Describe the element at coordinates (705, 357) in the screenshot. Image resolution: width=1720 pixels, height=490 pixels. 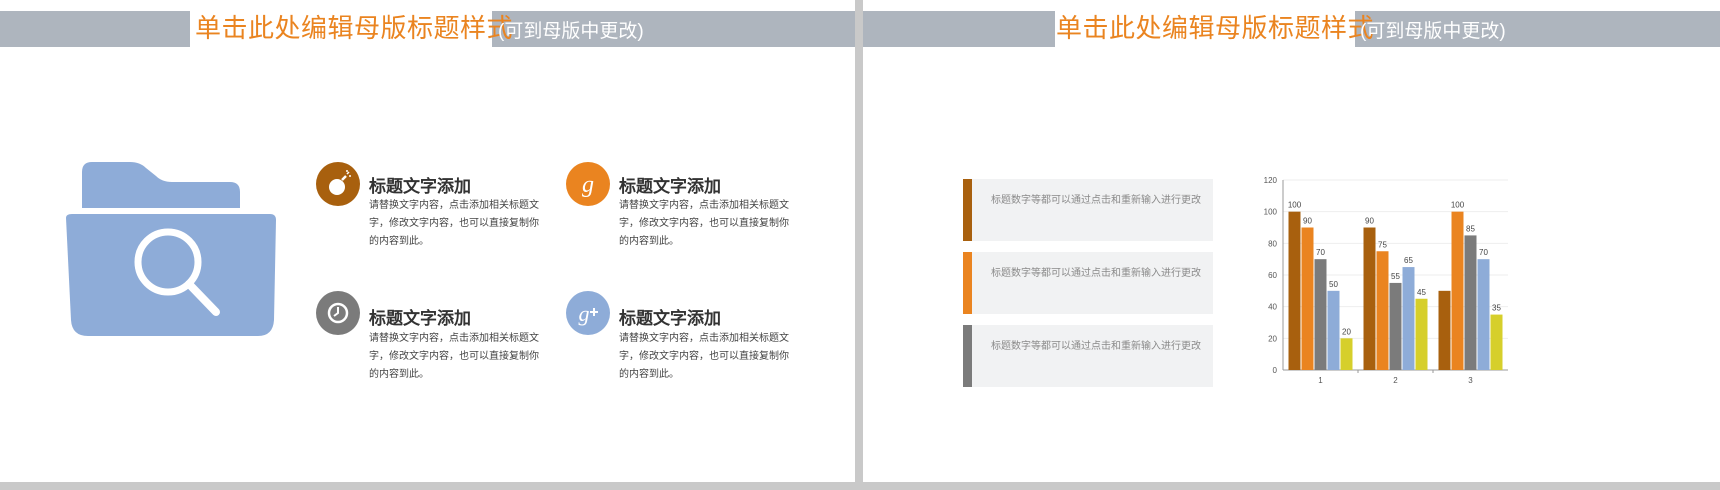
I see `feature-4-desc: 请替换文字内容，点击添加相关标题文字，修改文字内容，也可以直接复制你的内容到此。` at that location.